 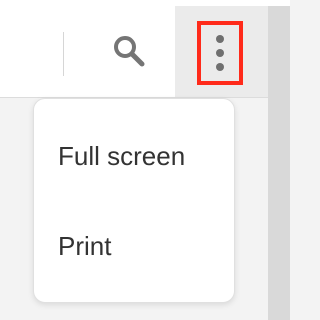 What do you see at coordinates (220, 53) in the screenshot?
I see `more-options-button` at bounding box center [220, 53].